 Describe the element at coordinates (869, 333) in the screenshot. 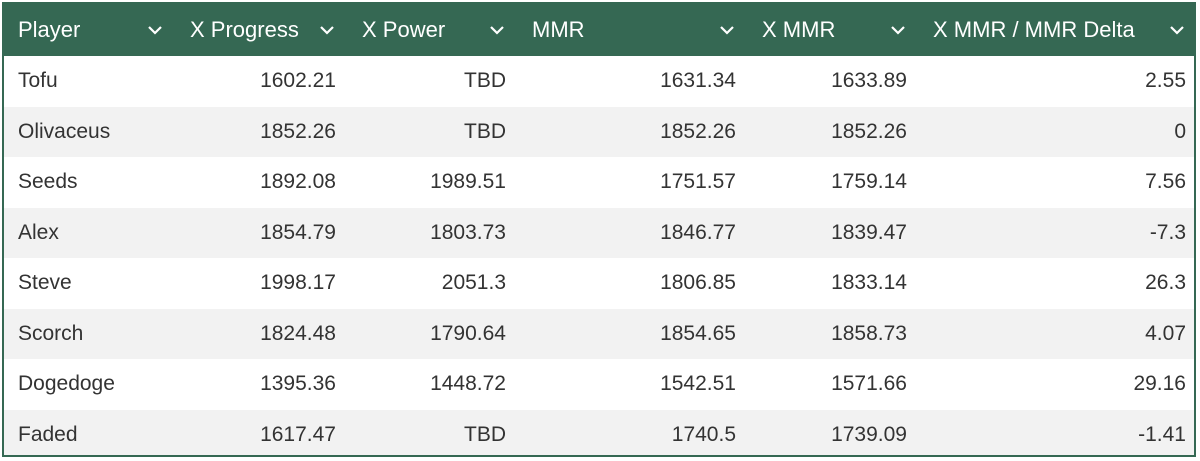

I see `cell-x-mmr: 1858.73` at that location.